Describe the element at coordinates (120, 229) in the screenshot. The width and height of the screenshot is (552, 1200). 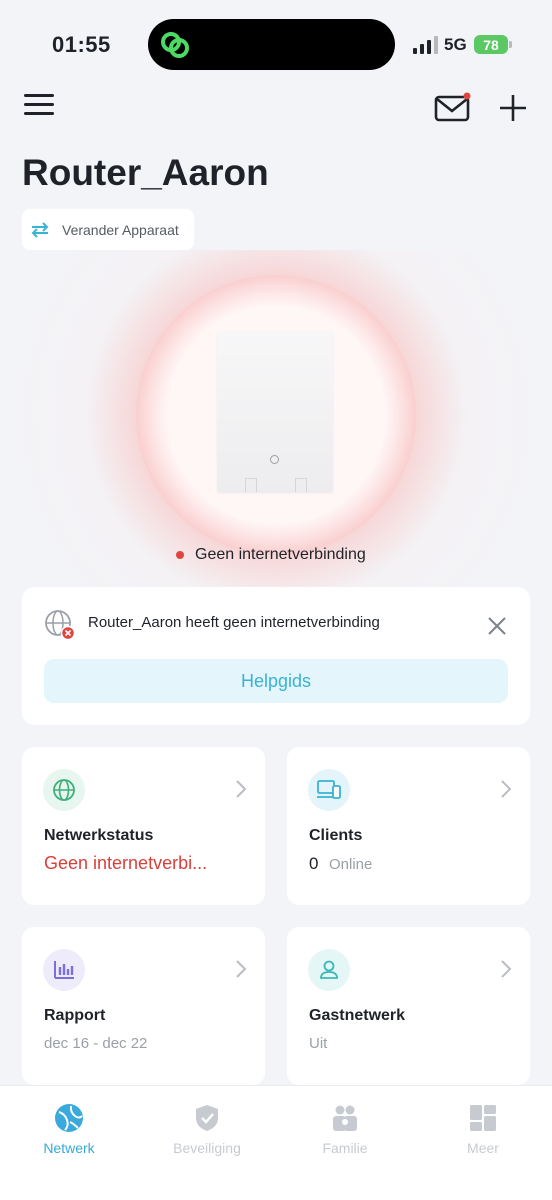
I see `switch-device-label: Verander Apparaat` at that location.